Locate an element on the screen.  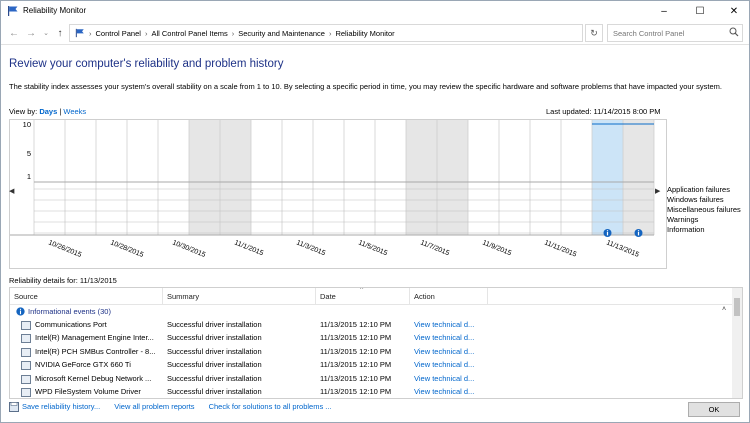
view-by-label: View by: is located at coordinates (23, 111).